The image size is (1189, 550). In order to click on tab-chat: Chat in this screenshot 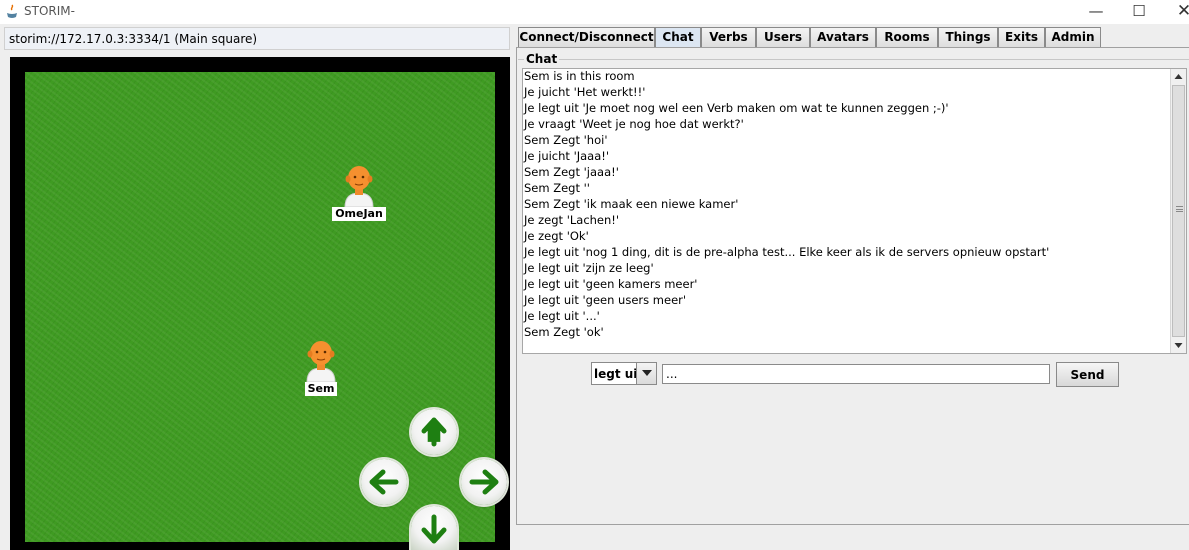, I will do `click(678, 37)`.